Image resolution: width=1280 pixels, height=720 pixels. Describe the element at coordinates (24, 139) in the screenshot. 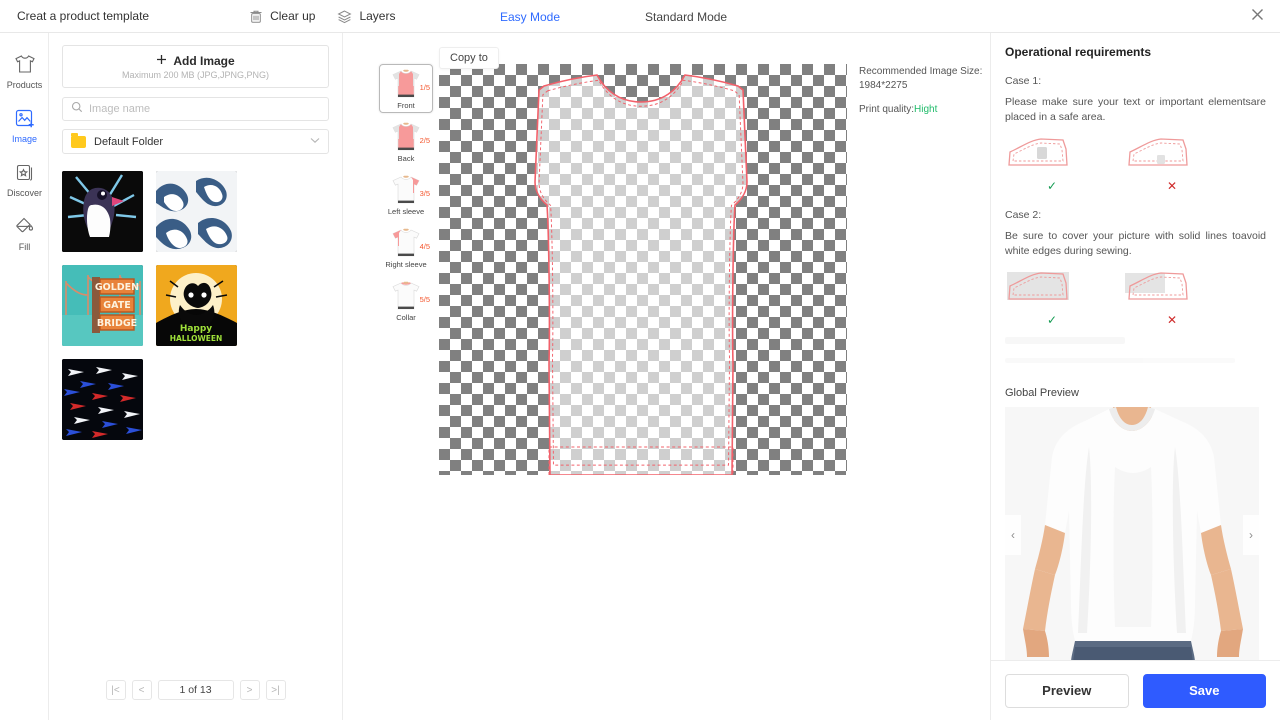

I see `sidebar-item-image-label: Image` at that location.